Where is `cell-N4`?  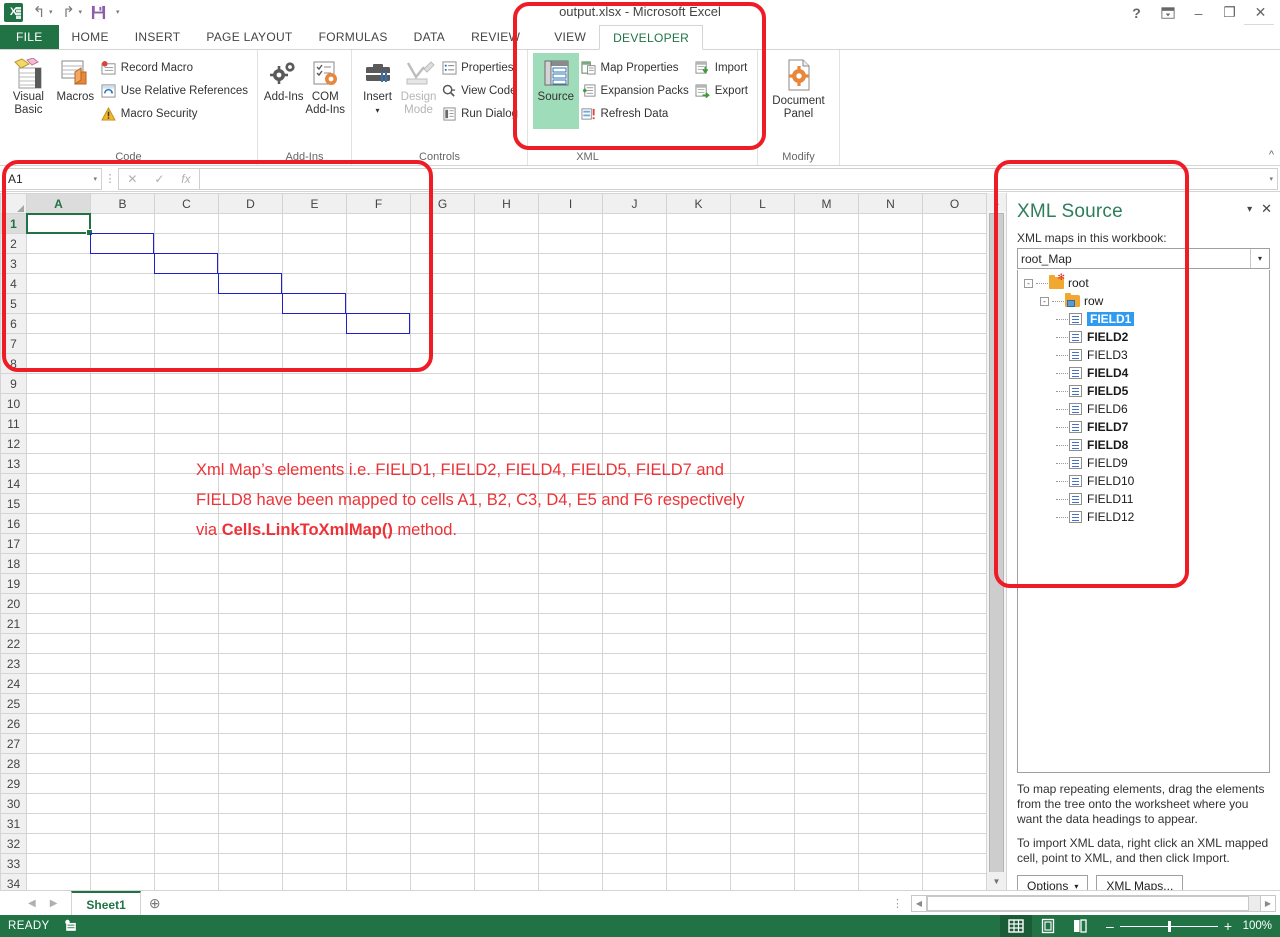 cell-N4 is located at coordinates (890, 283).